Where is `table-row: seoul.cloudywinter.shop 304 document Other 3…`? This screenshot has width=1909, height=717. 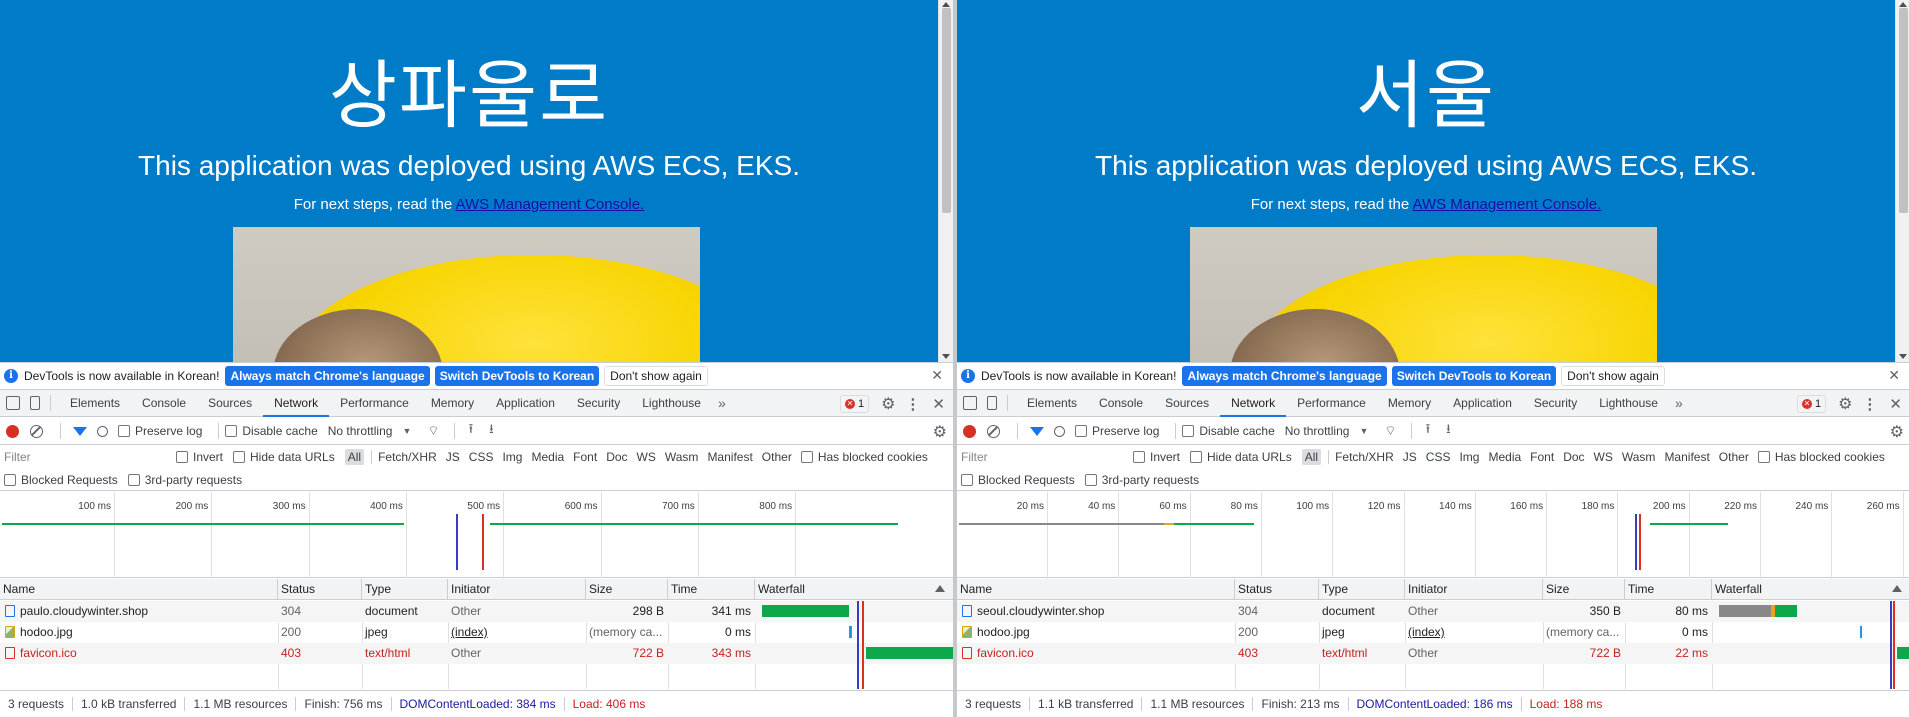 table-row: seoul.cloudywinter.shop 304 document Other 3… is located at coordinates (1433, 611).